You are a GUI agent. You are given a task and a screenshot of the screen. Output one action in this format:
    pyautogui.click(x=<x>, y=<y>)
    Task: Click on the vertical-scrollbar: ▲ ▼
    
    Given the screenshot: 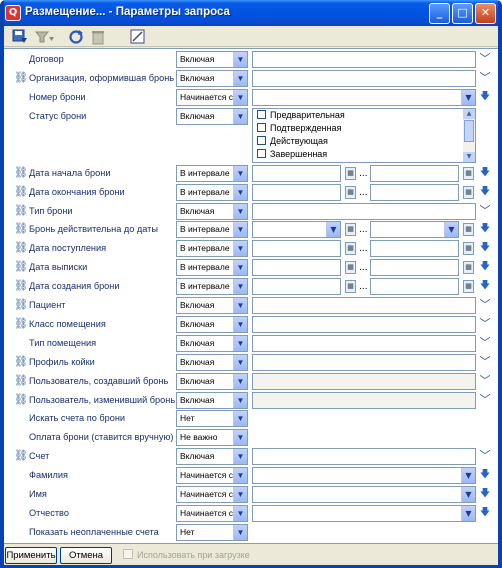 What is the action you would take?
    pyautogui.click(x=469, y=135)
    